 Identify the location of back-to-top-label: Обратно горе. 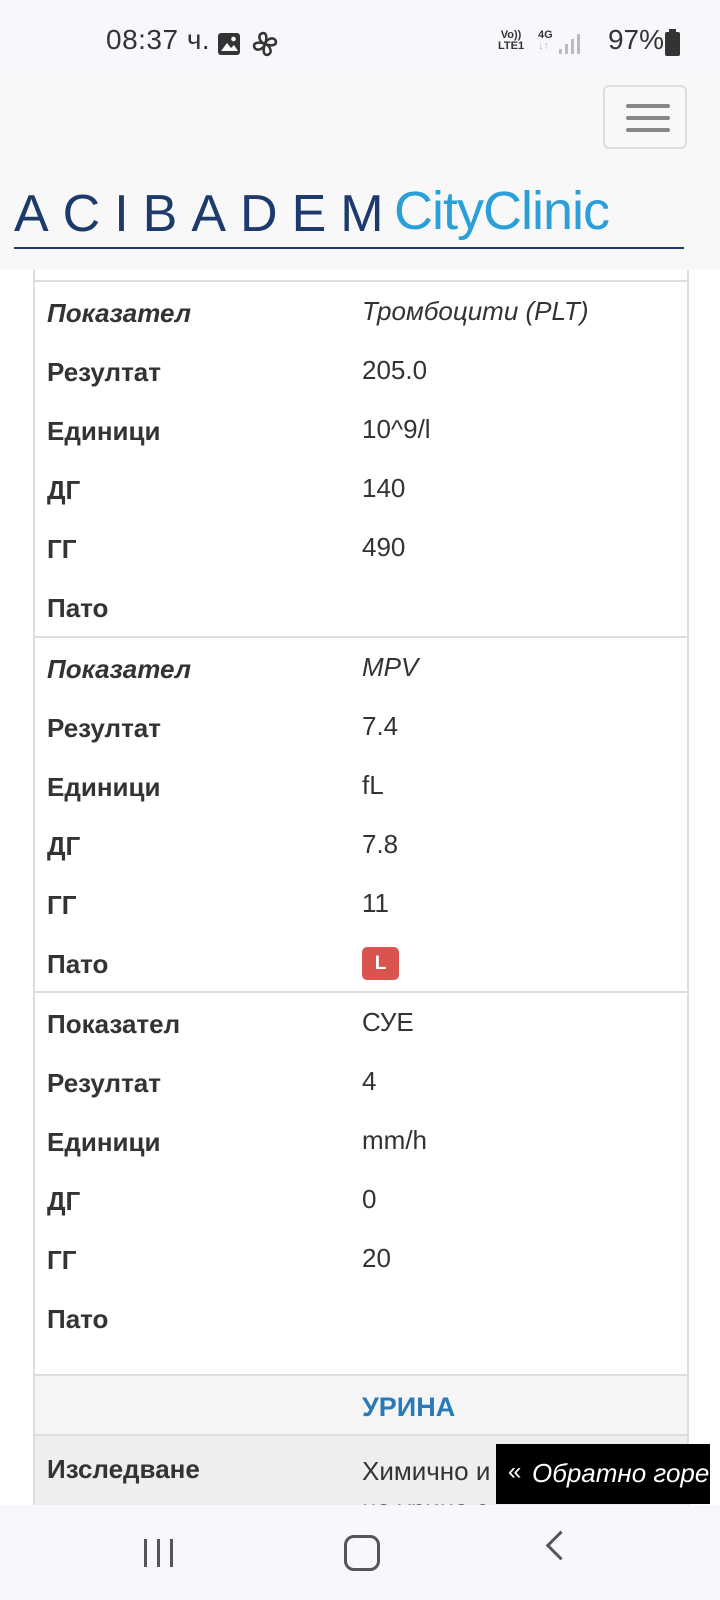
(621, 1473).